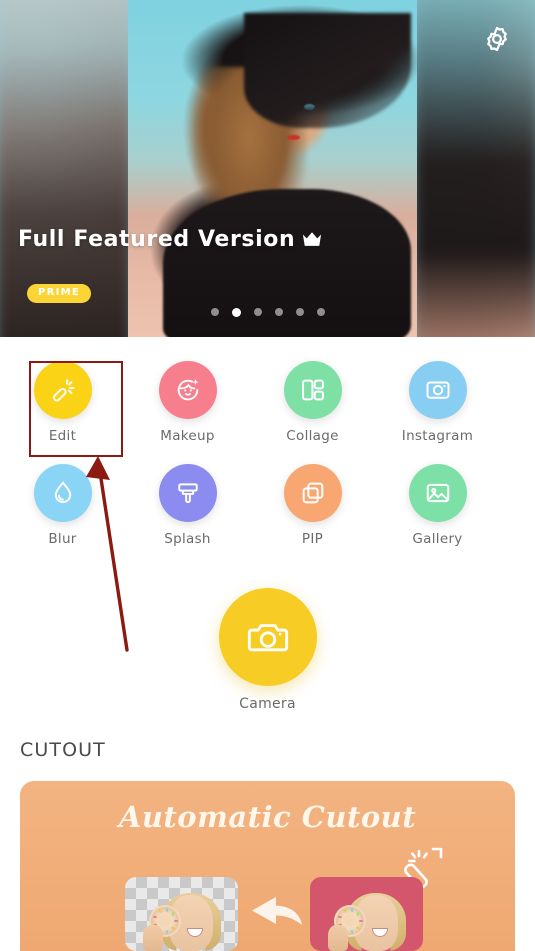 This screenshot has width=535, height=951. I want to click on stacked-squares-icon, so click(313, 493).